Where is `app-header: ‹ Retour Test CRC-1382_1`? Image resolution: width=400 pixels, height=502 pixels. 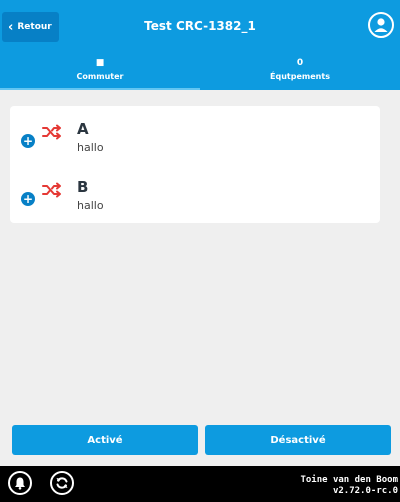
app-header: ‹ Retour Test CRC-1382_1 is located at coordinates (200, 26).